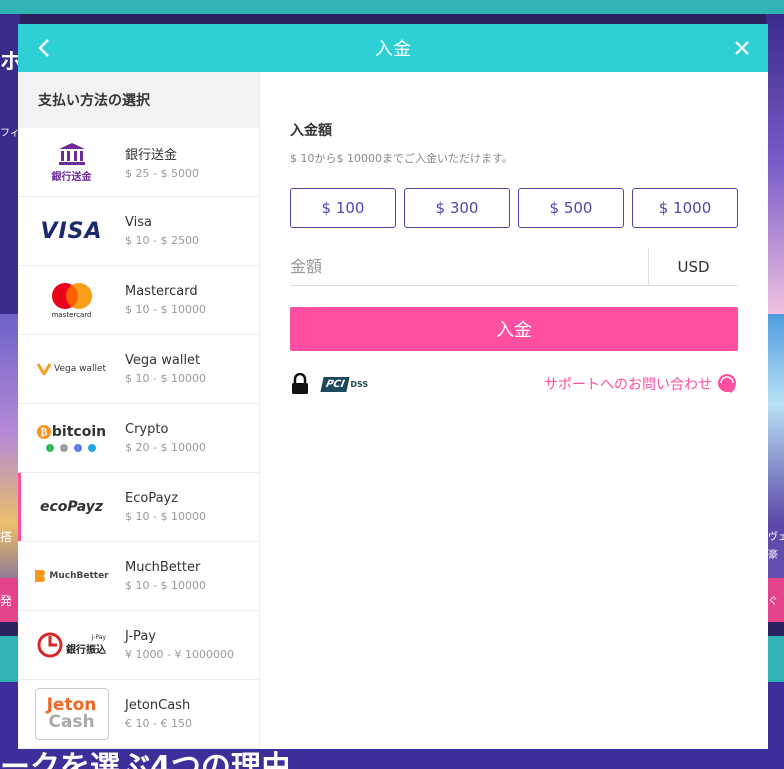 The height and width of the screenshot is (769, 784). I want to click on method-name: J-Pay, so click(140, 636).